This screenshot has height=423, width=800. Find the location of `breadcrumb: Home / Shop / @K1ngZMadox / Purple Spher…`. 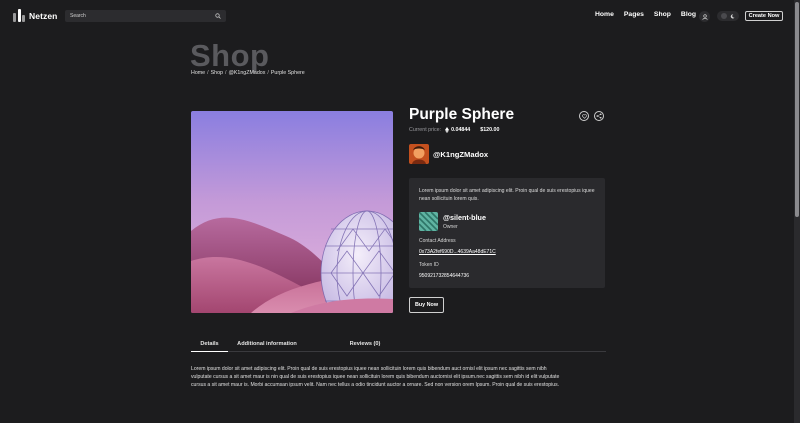

breadcrumb: Home / Shop / @K1ngZMadox / Purple Spher… is located at coordinates (248, 73).